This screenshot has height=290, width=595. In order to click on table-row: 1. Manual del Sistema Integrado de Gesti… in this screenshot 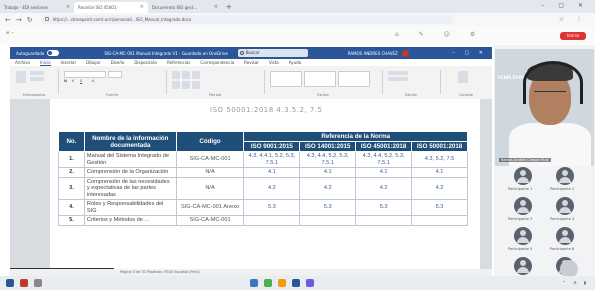, I will do `click(263, 159)`.